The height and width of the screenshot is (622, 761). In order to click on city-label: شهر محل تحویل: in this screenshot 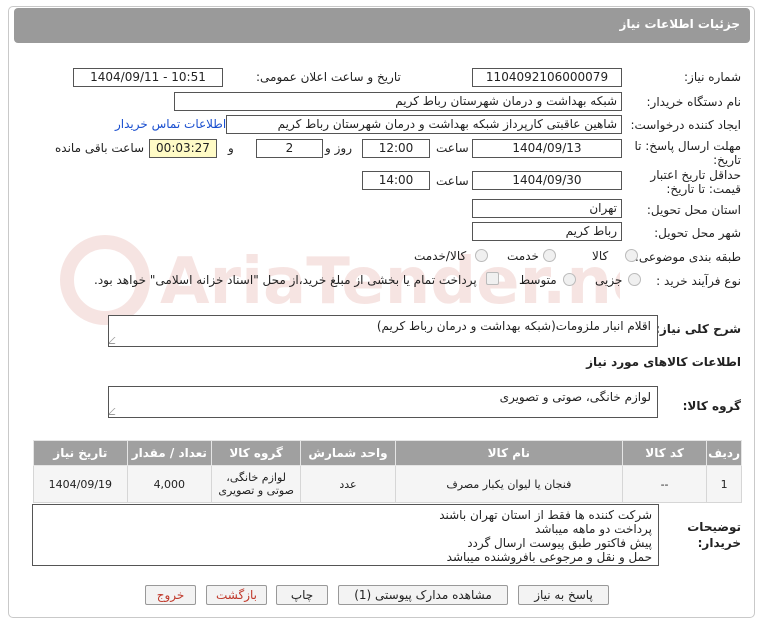, I will do `click(697, 233)`.